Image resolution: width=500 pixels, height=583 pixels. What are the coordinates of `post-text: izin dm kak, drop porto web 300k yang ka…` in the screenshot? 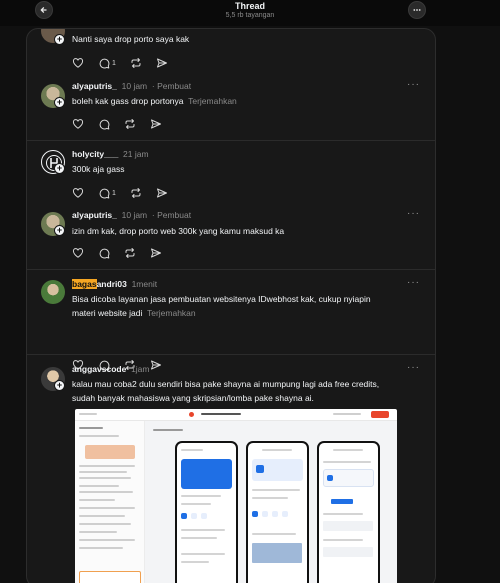 It's located at (178, 231).